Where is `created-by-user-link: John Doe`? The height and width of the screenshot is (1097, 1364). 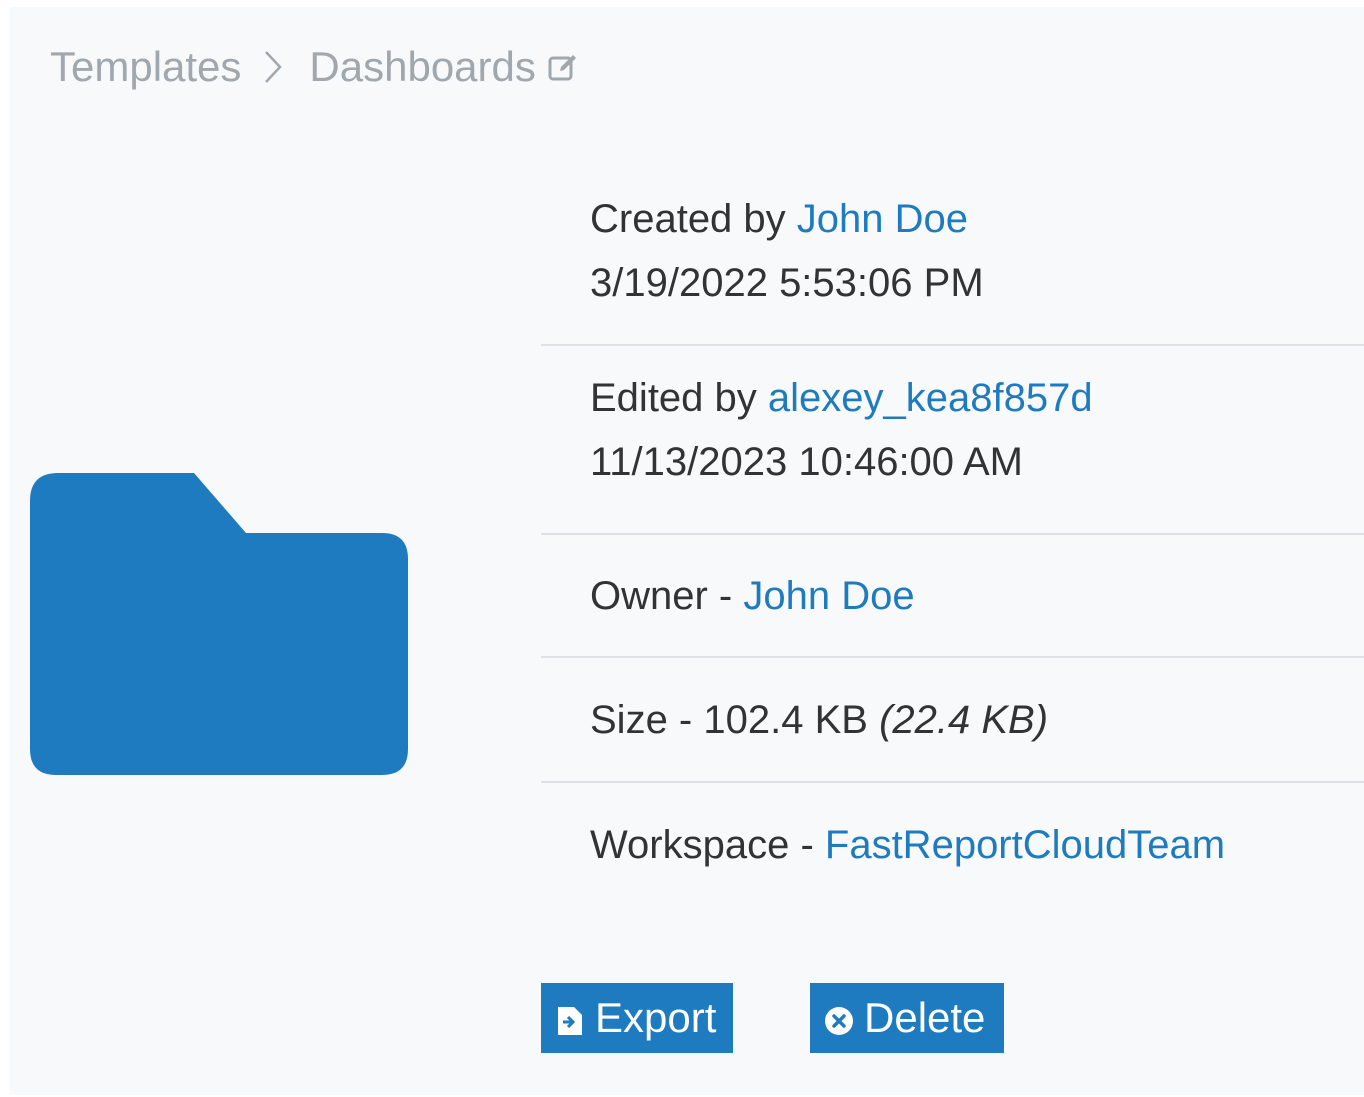
created-by-user-link: John Doe is located at coordinates (882, 219).